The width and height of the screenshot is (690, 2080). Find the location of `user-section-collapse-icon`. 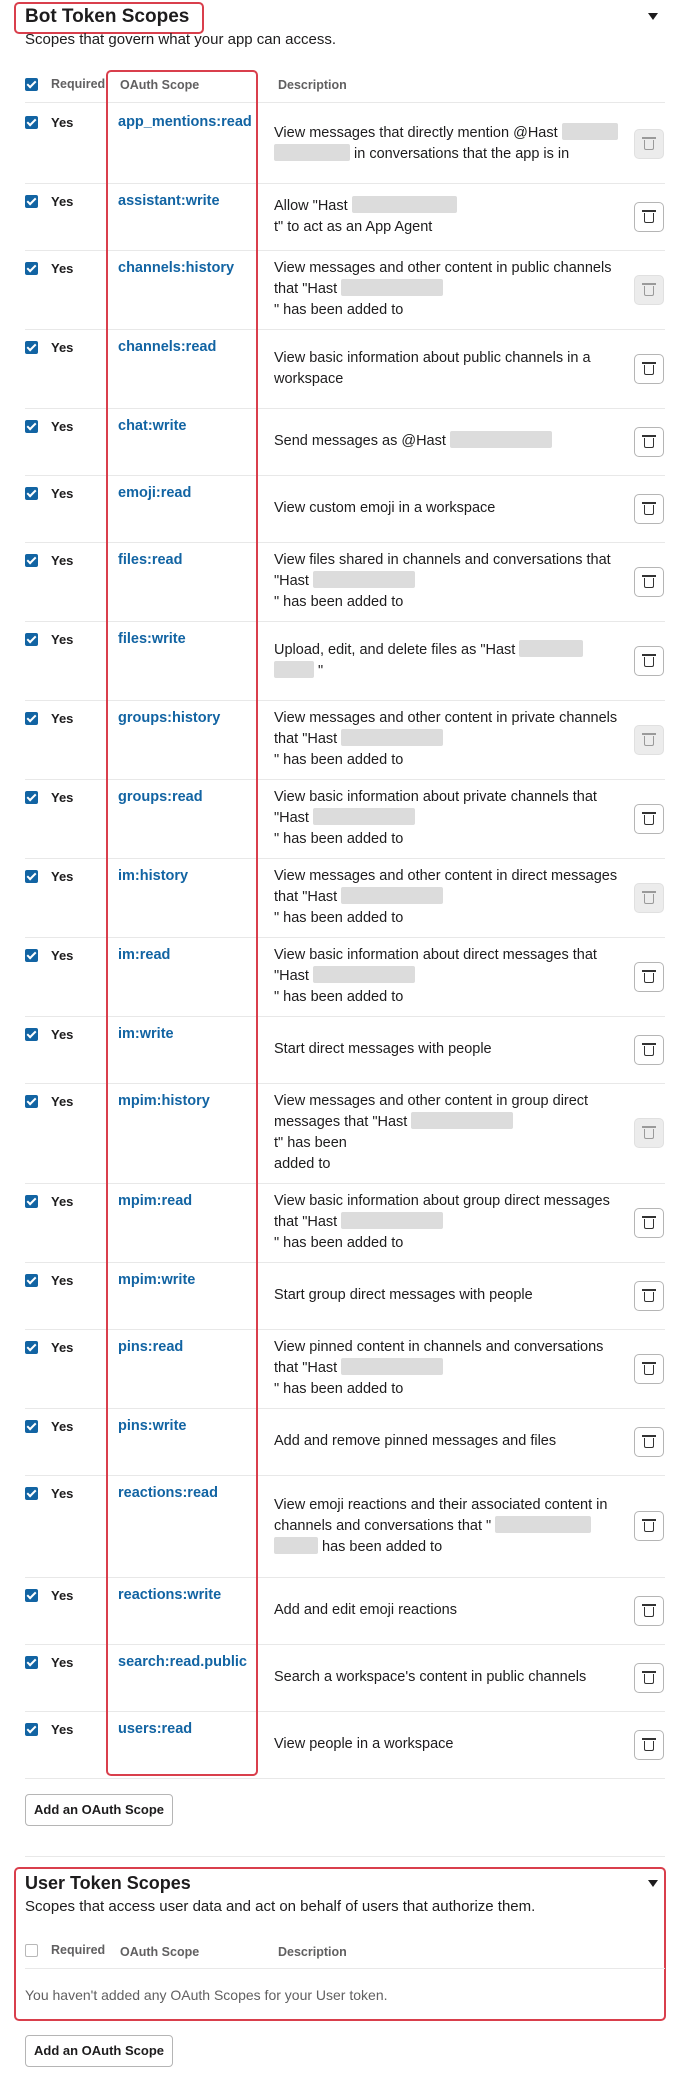

user-section-collapse-icon is located at coordinates (653, 1883).